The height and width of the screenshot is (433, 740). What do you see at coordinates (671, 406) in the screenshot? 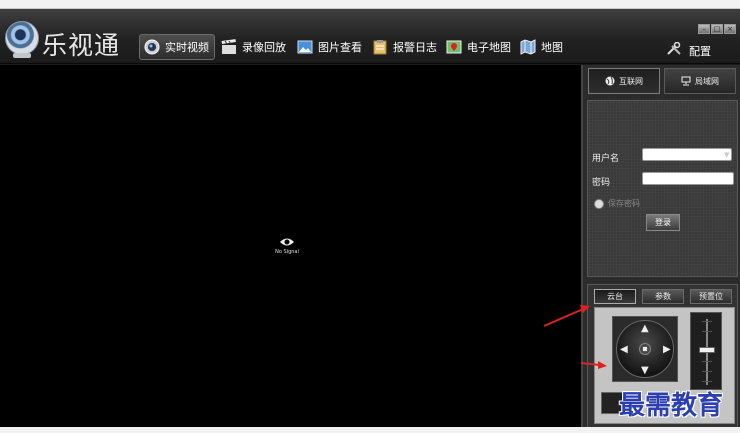
I see `watermark: 最需教育` at bounding box center [671, 406].